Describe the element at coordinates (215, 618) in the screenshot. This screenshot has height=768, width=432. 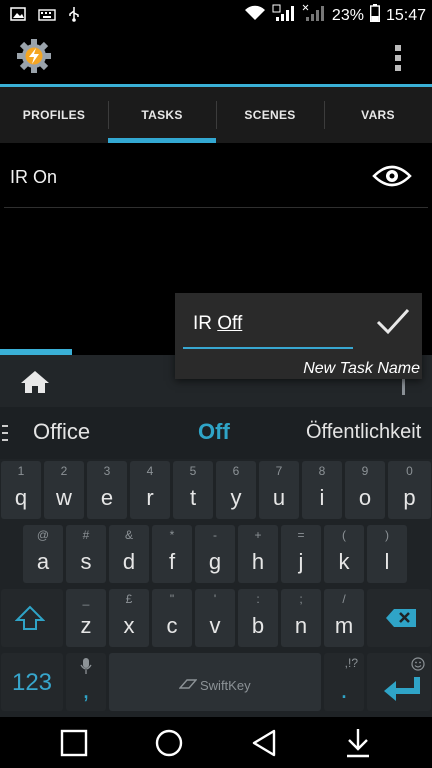
I see `key-v: ' v` at that location.